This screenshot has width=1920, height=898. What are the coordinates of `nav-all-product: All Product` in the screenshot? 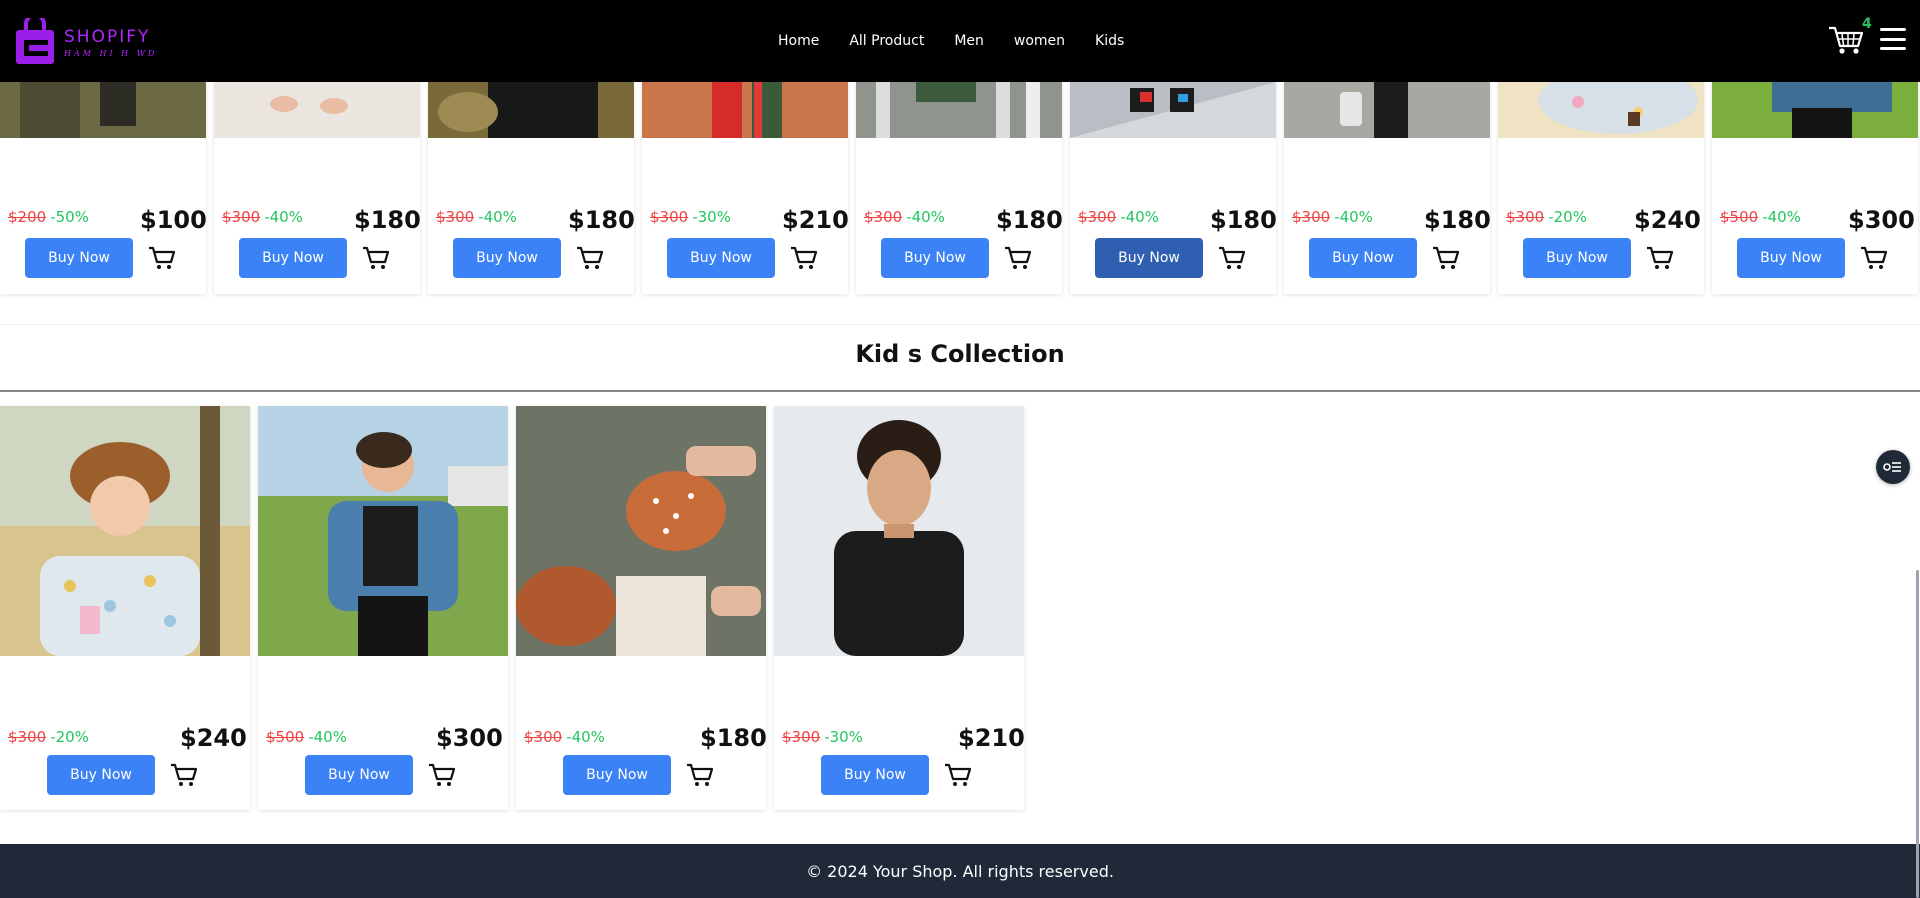 It's located at (886, 41).